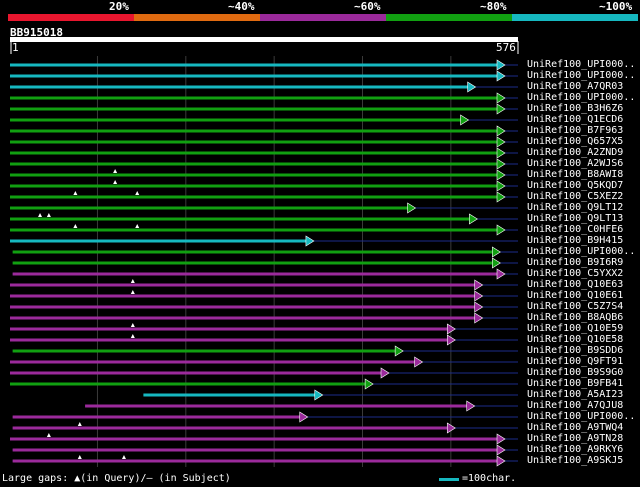 This screenshot has height=487, width=640. What do you see at coordinates (116, 478) in the screenshot?
I see `gap-legend: Large gaps: ▲(in Query)/– (in Subject)` at bounding box center [116, 478].